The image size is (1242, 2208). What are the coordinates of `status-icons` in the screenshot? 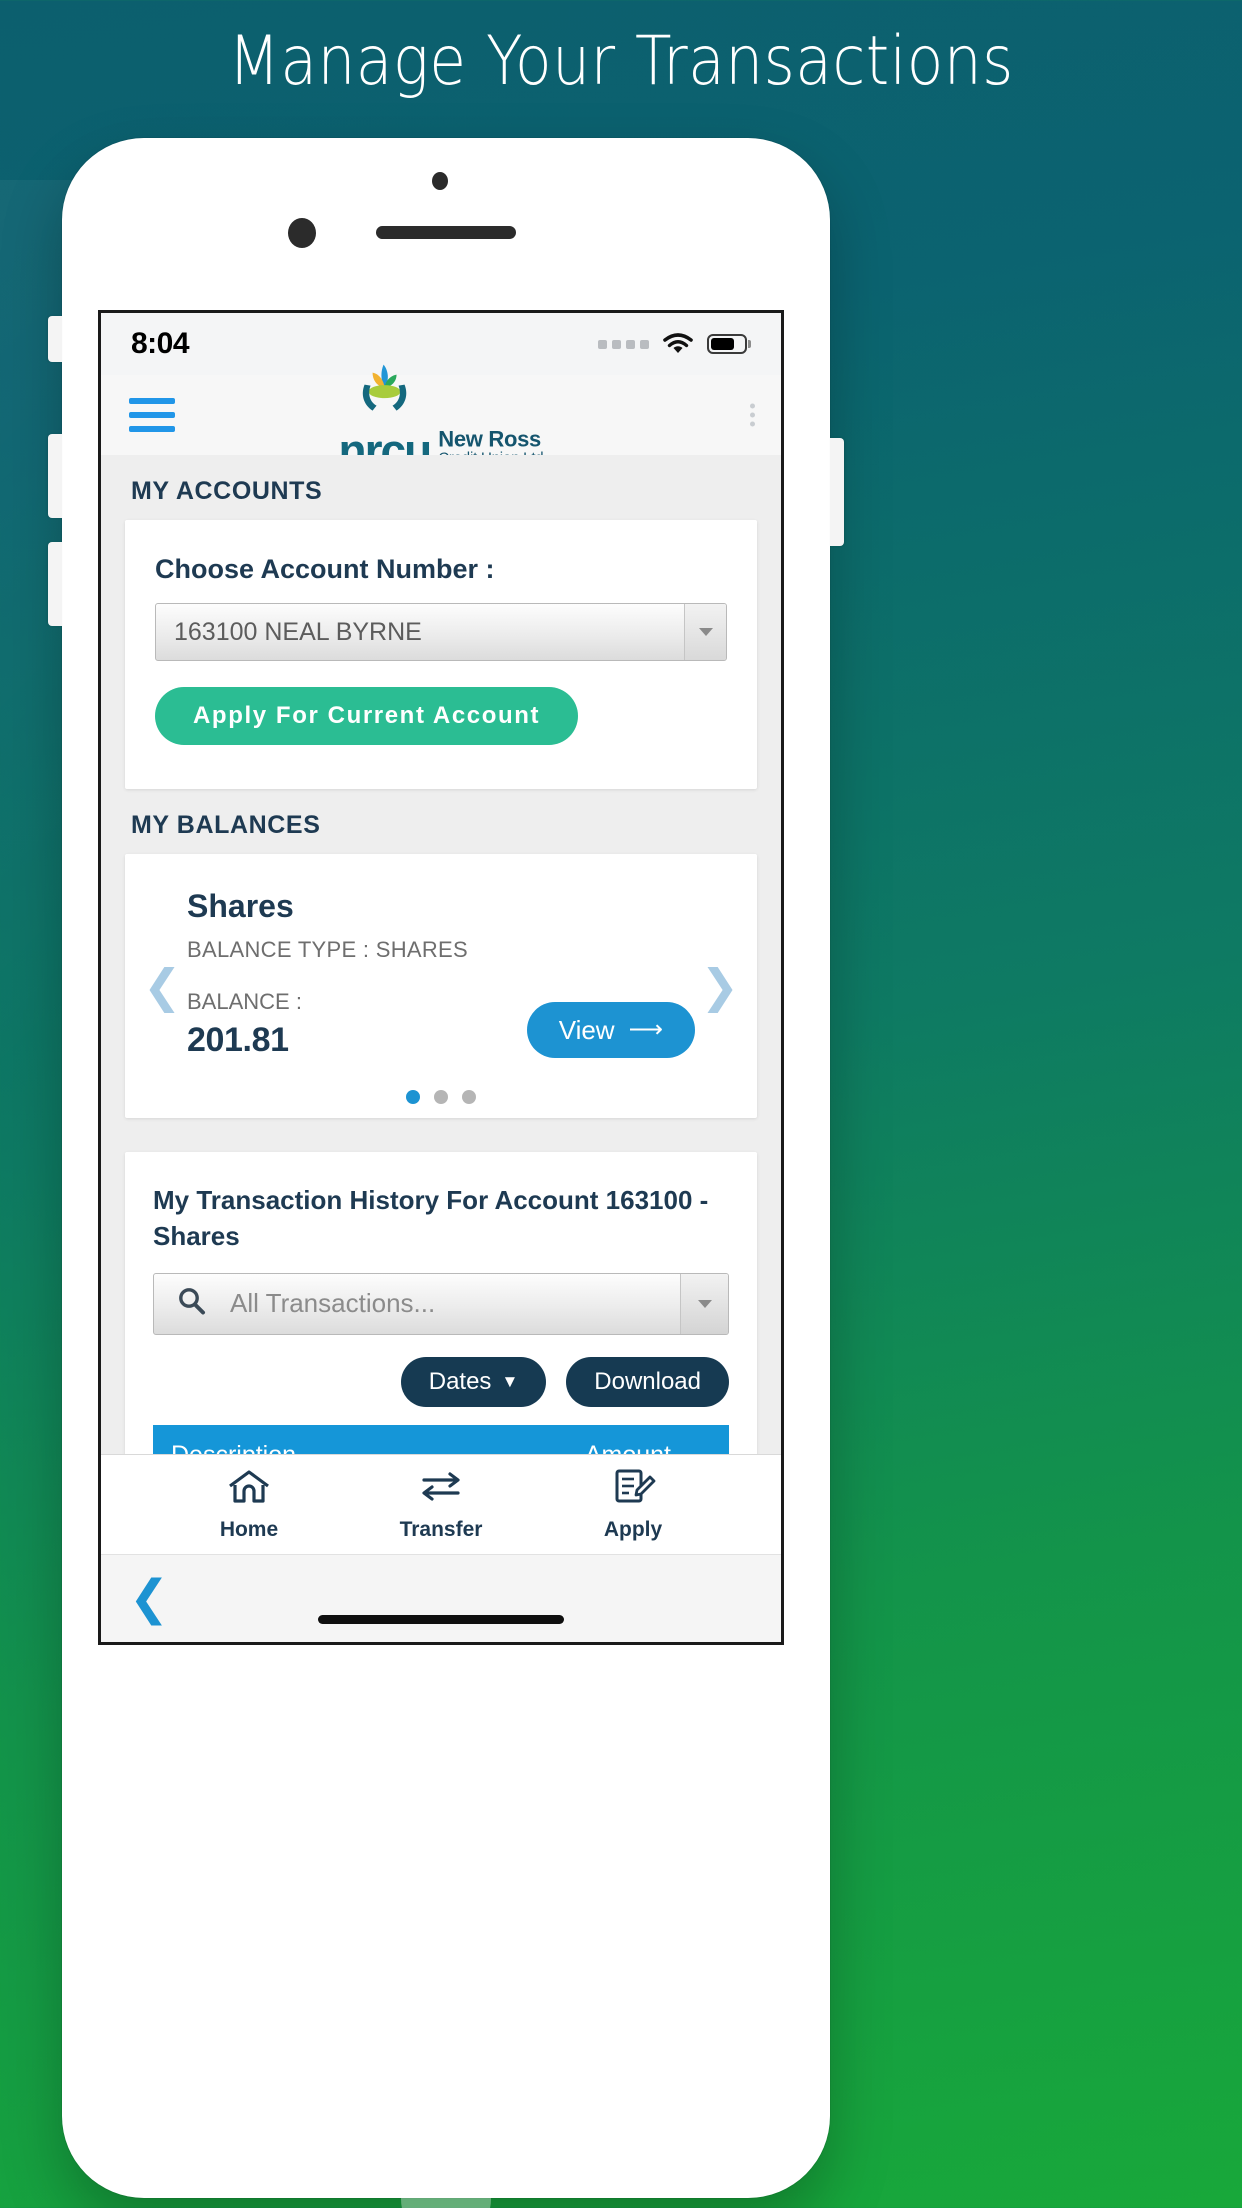 It's located at (672, 344).